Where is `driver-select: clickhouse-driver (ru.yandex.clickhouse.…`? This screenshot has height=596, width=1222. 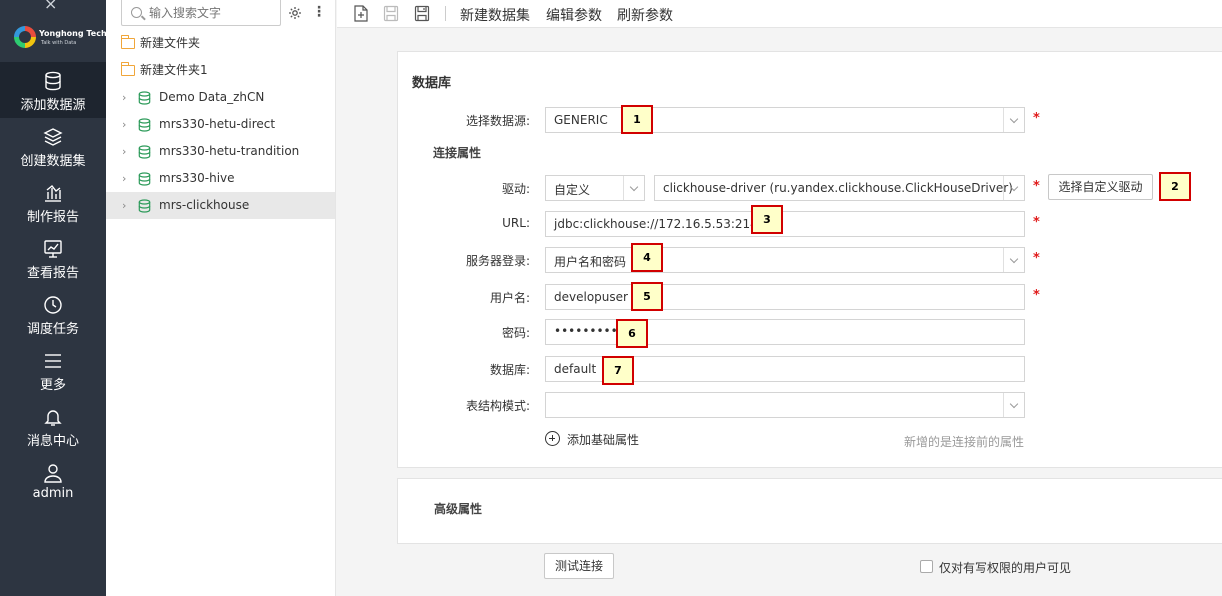
driver-select: clickhouse-driver (ru.yandex.clickhouse.… is located at coordinates (839, 188).